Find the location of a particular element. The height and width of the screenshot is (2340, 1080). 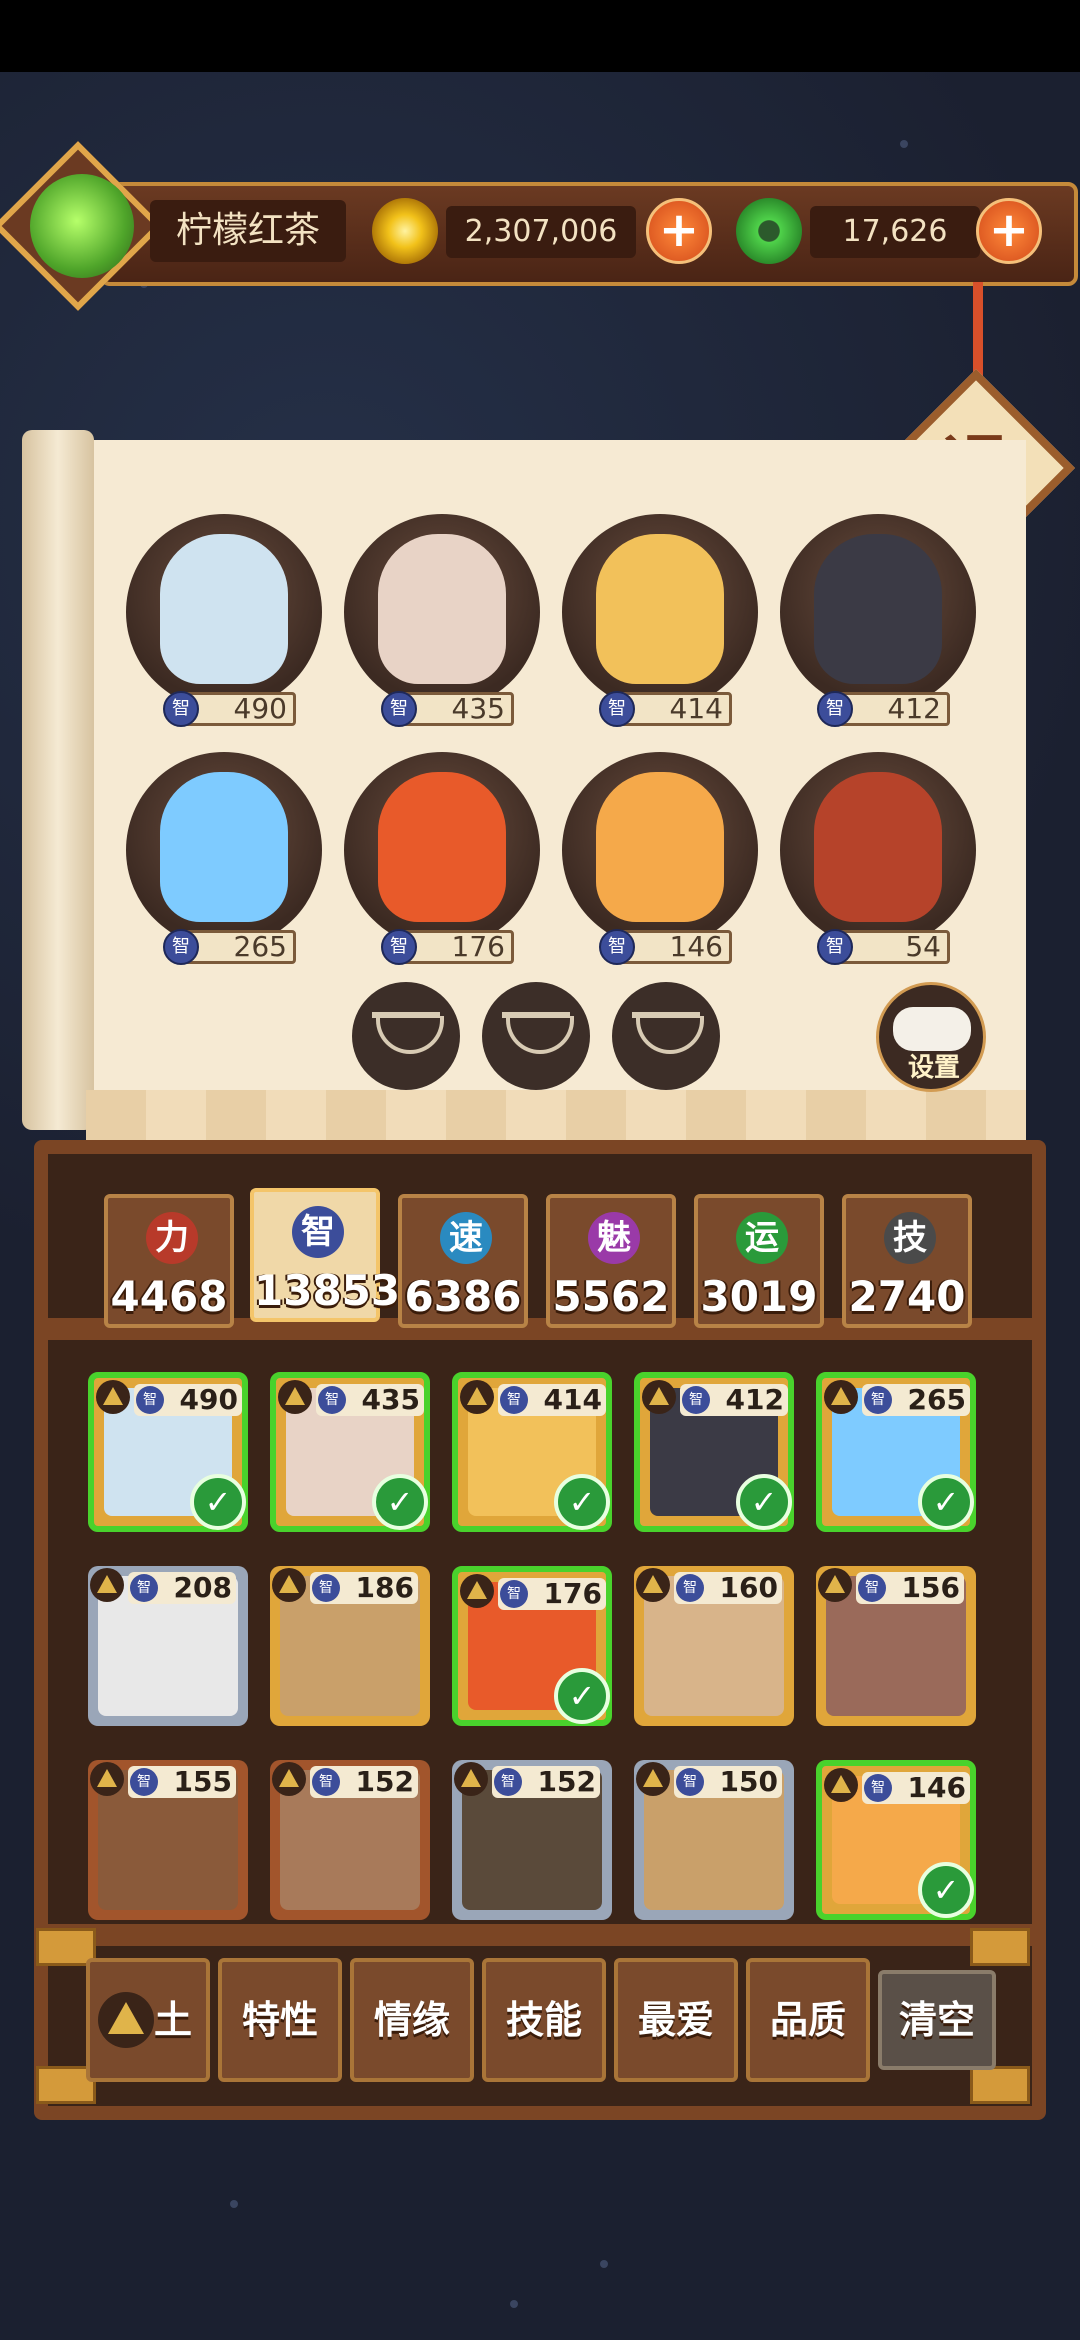

hero-card: 智 186 is located at coordinates (350, 1646).